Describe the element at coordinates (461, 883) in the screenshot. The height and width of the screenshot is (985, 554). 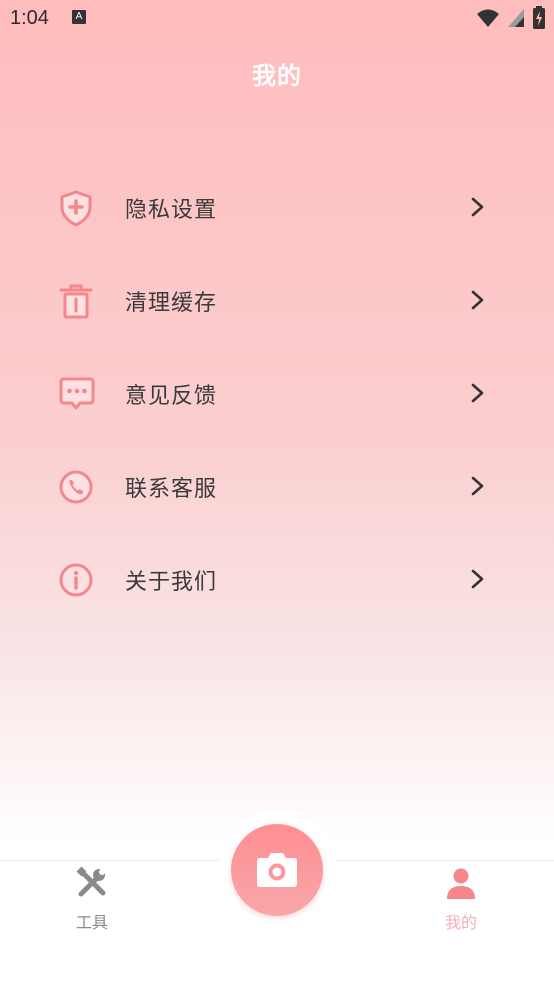
I see `person-icon` at that location.